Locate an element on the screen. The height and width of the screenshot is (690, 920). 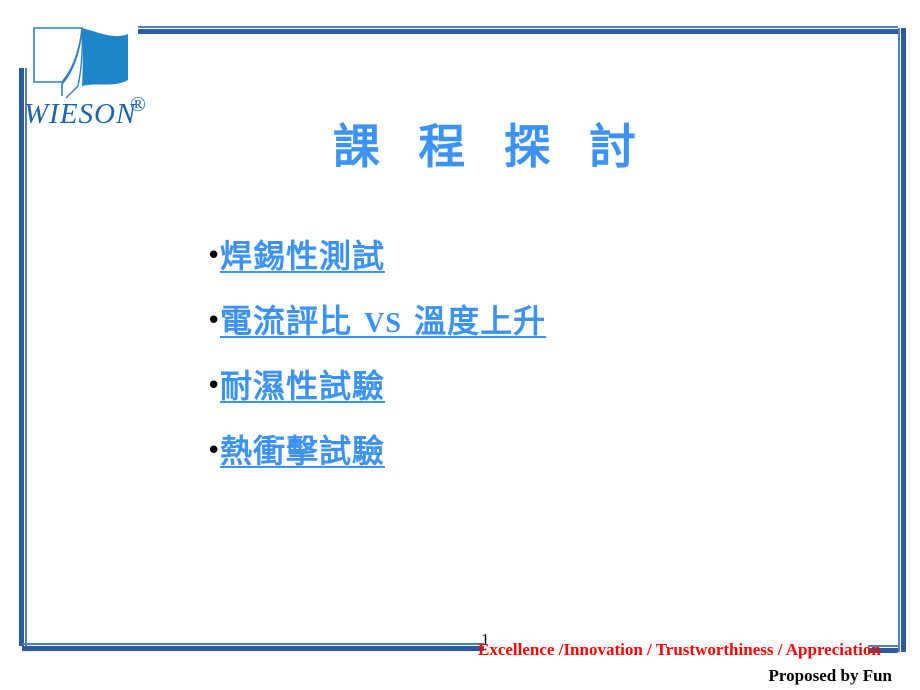
topic-link-current-vs-temperature: 電流評比 VS 溫度上升 is located at coordinates (383, 322).